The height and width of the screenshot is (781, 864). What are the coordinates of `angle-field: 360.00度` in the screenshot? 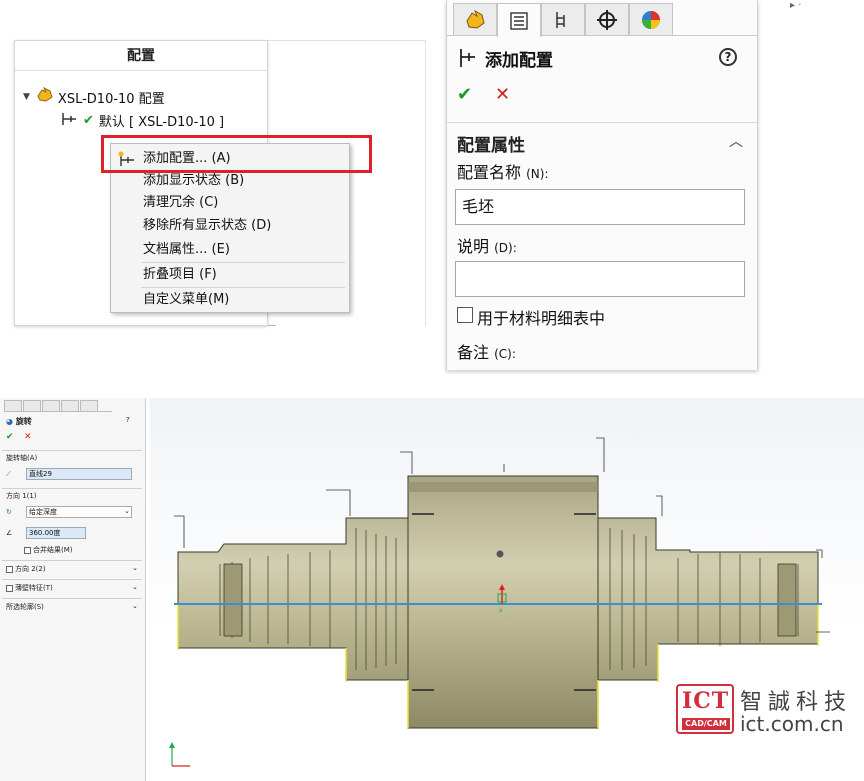 It's located at (56, 533).